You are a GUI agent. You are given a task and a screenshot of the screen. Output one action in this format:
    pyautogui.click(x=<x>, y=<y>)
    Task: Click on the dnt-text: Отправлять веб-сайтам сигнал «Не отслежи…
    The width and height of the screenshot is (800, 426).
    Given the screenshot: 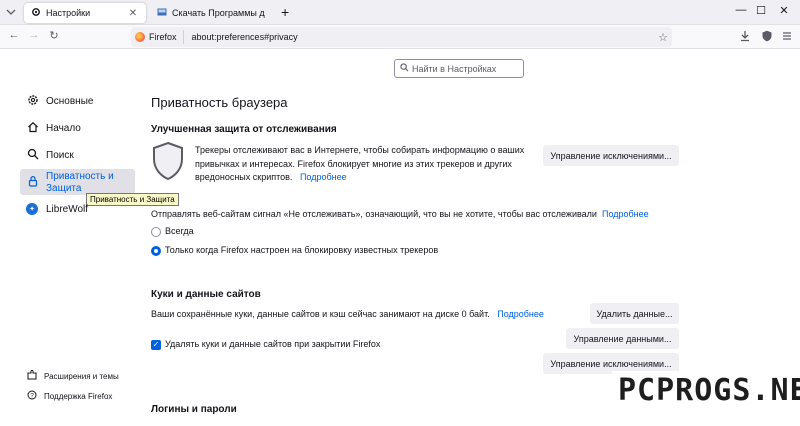 What is the action you would take?
    pyautogui.click(x=374, y=214)
    